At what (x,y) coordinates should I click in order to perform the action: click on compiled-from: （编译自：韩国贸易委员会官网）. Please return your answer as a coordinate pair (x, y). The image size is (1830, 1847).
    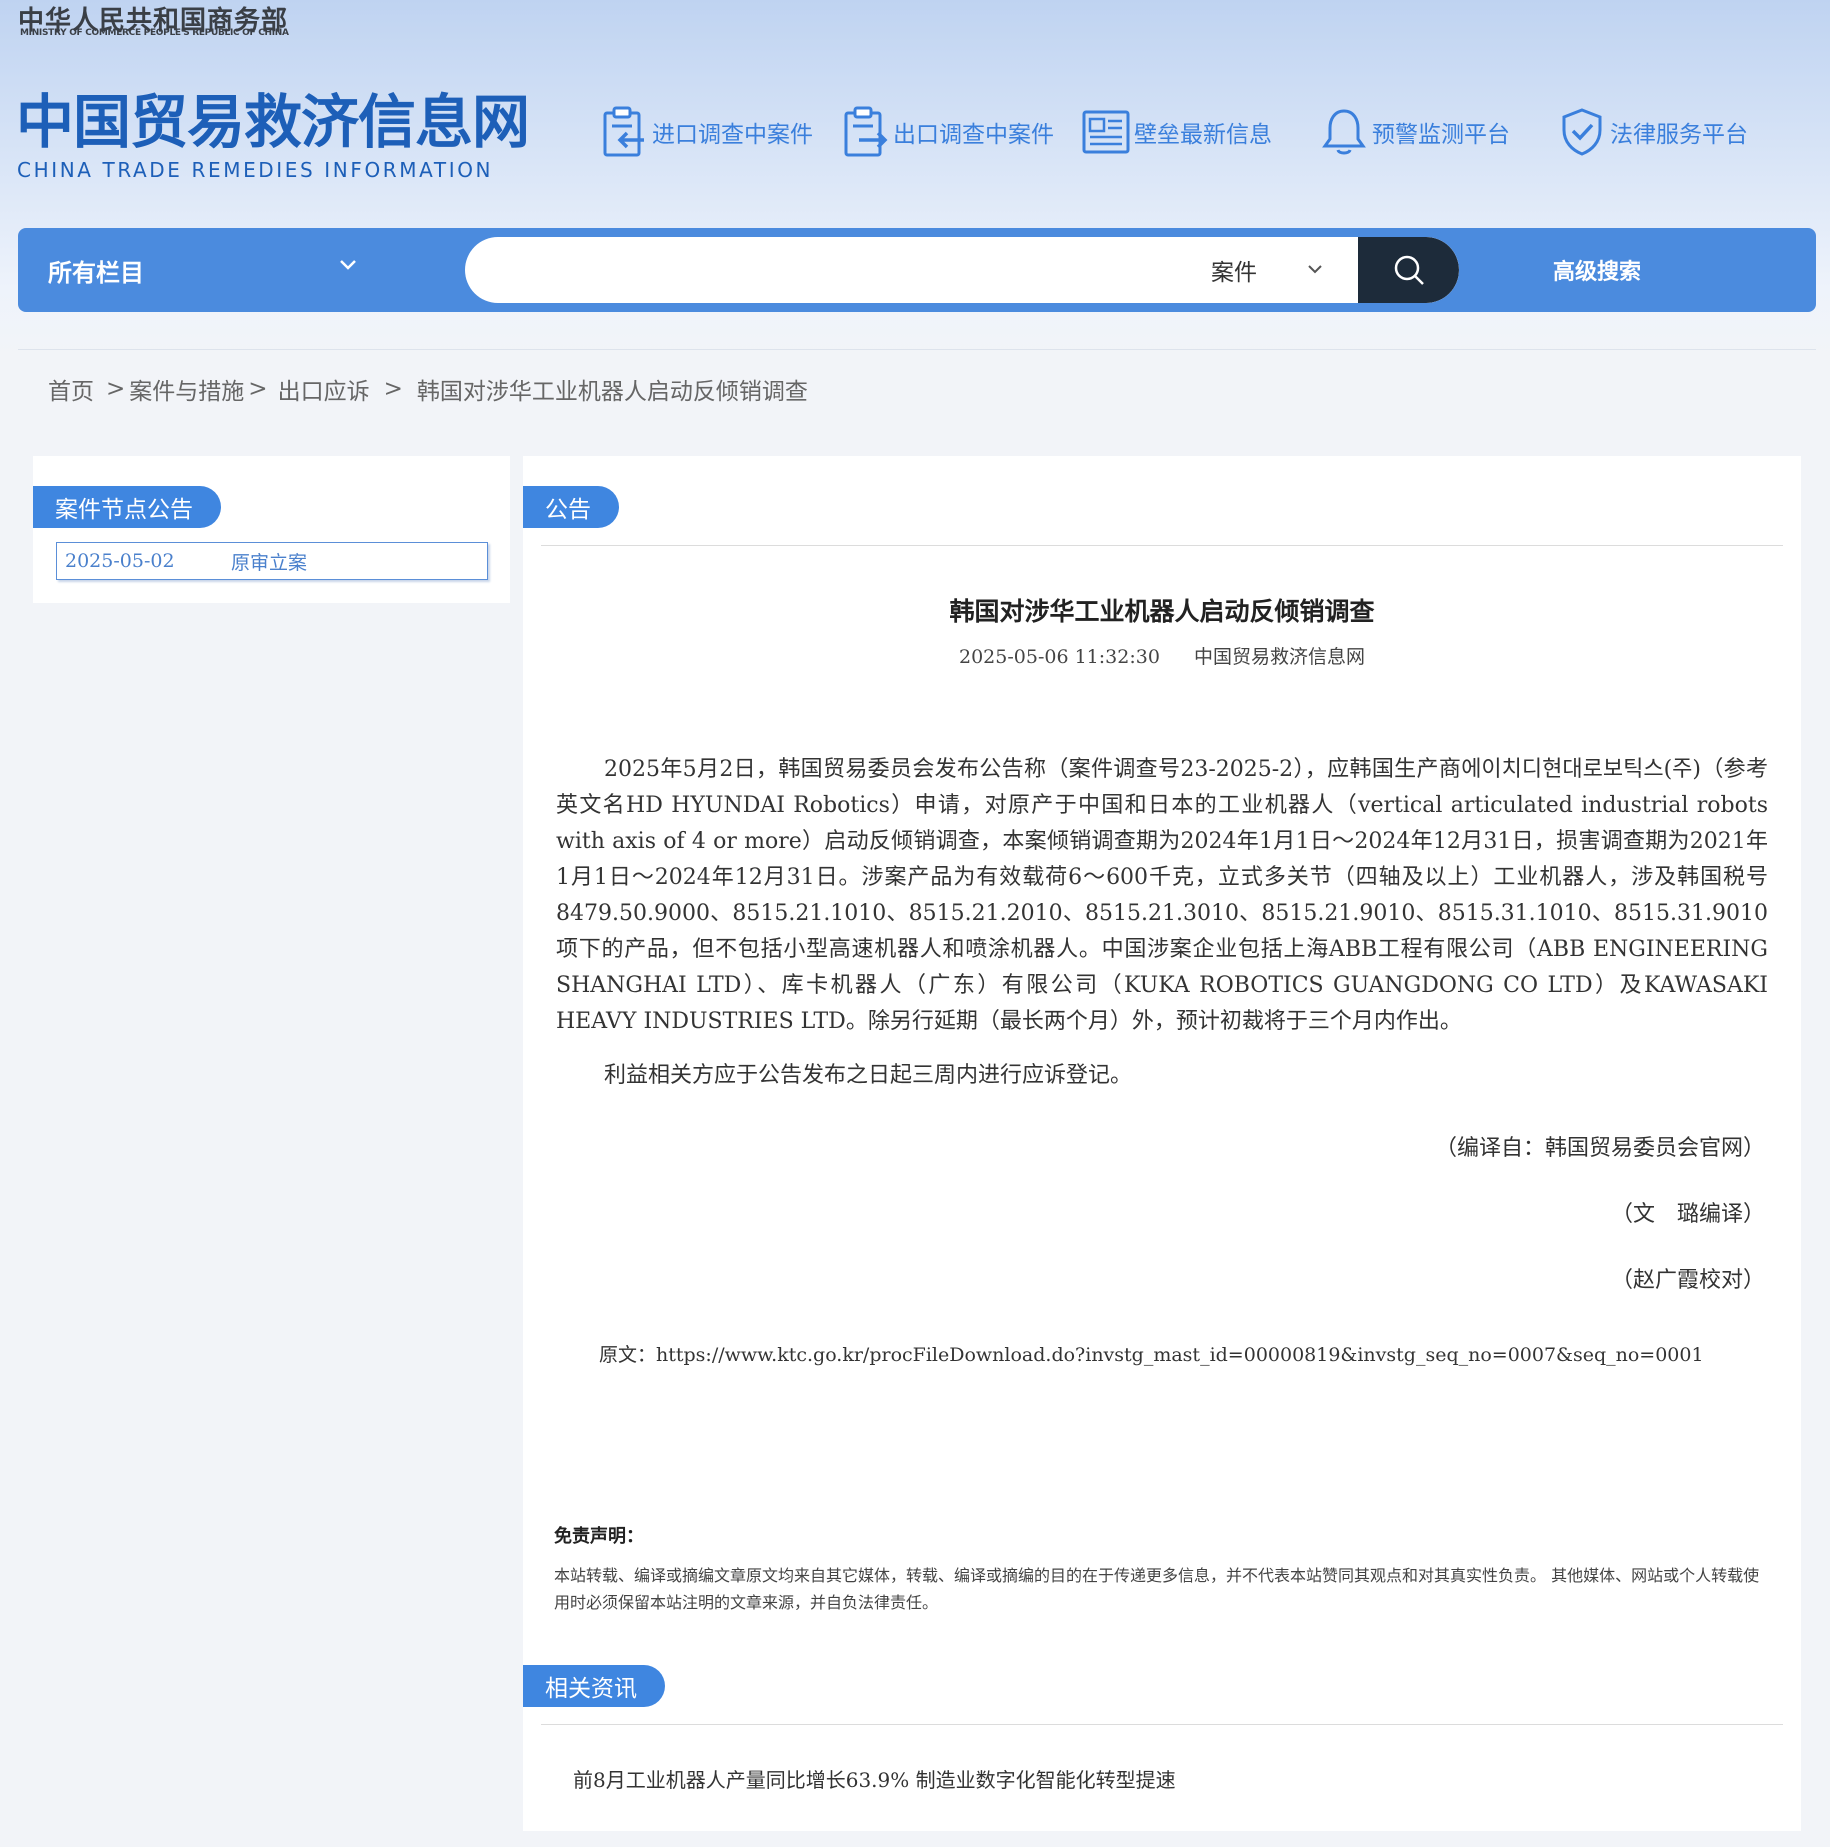
    Looking at the image, I should click on (1599, 1148).